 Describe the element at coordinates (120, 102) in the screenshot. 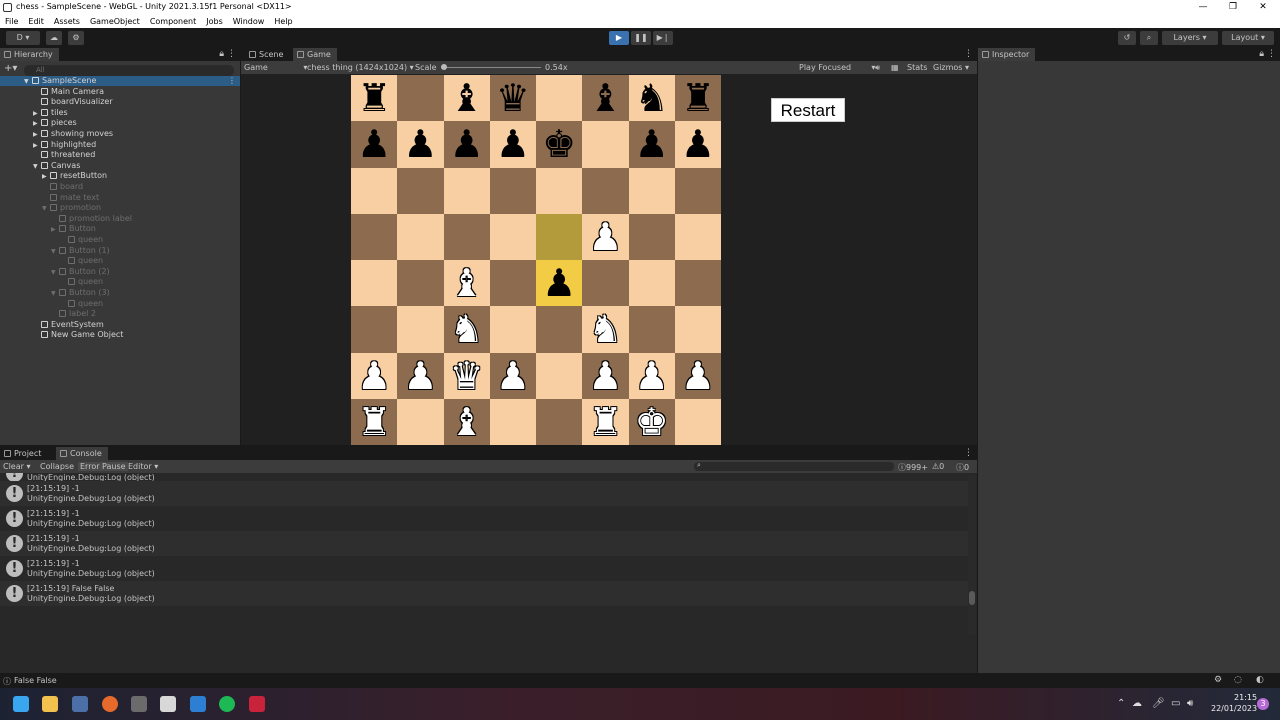

I see `hierarchy-item: boardVisualizer` at that location.